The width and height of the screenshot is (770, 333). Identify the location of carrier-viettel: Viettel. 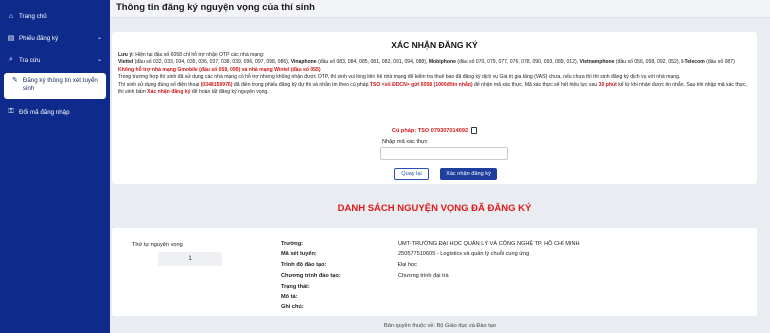
(126, 62).